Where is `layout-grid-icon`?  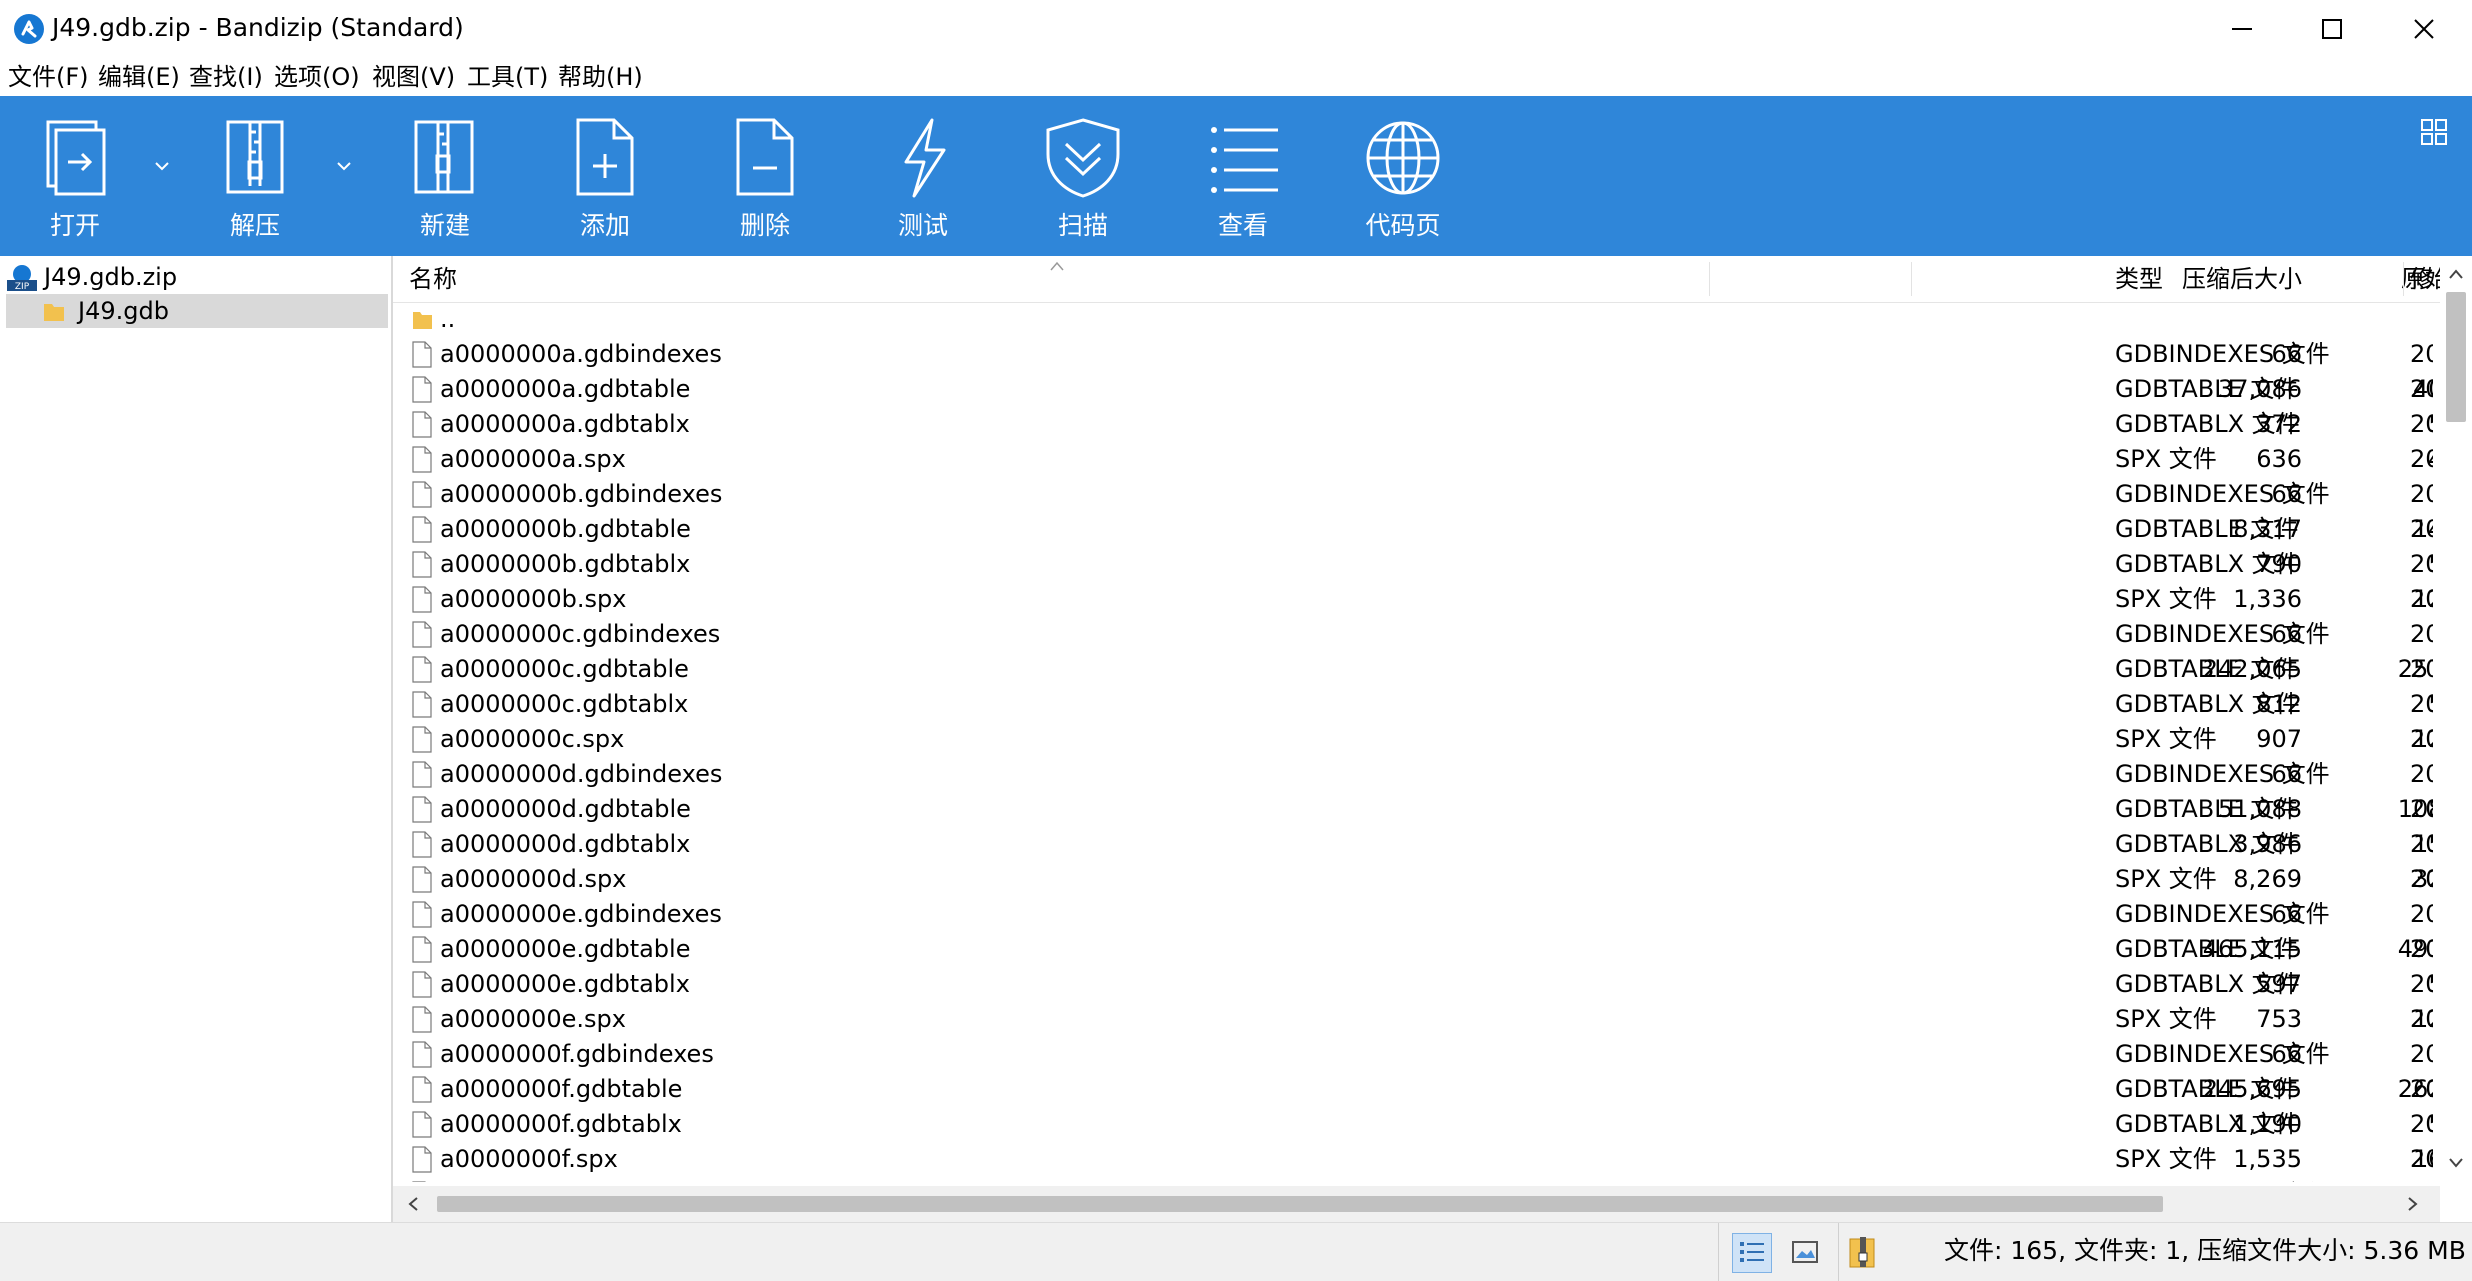 layout-grid-icon is located at coordinates (2434, 132).